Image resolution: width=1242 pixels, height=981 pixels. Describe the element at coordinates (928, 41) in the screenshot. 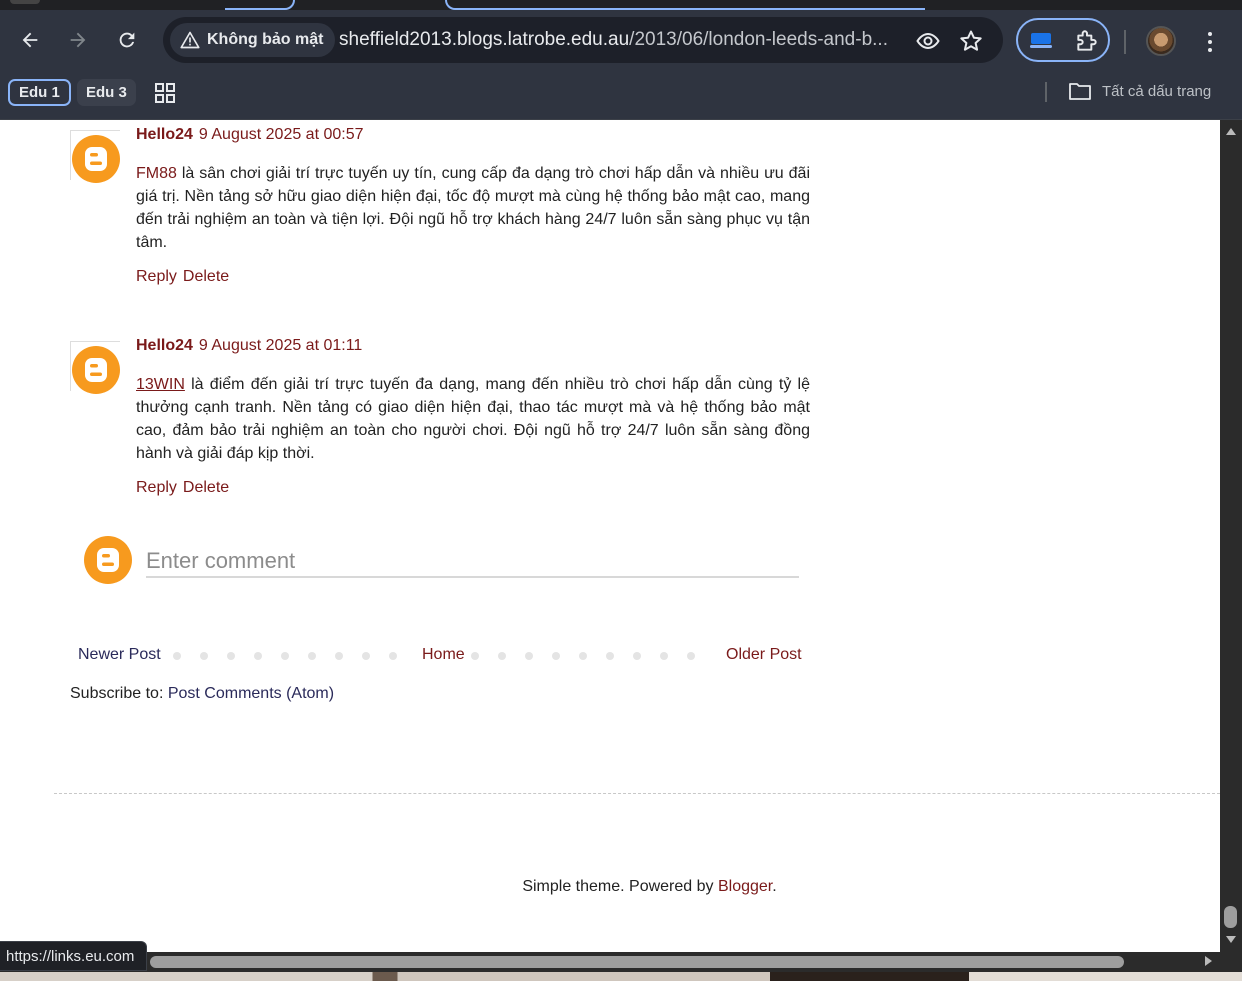

I see `eye-icon` at that location.